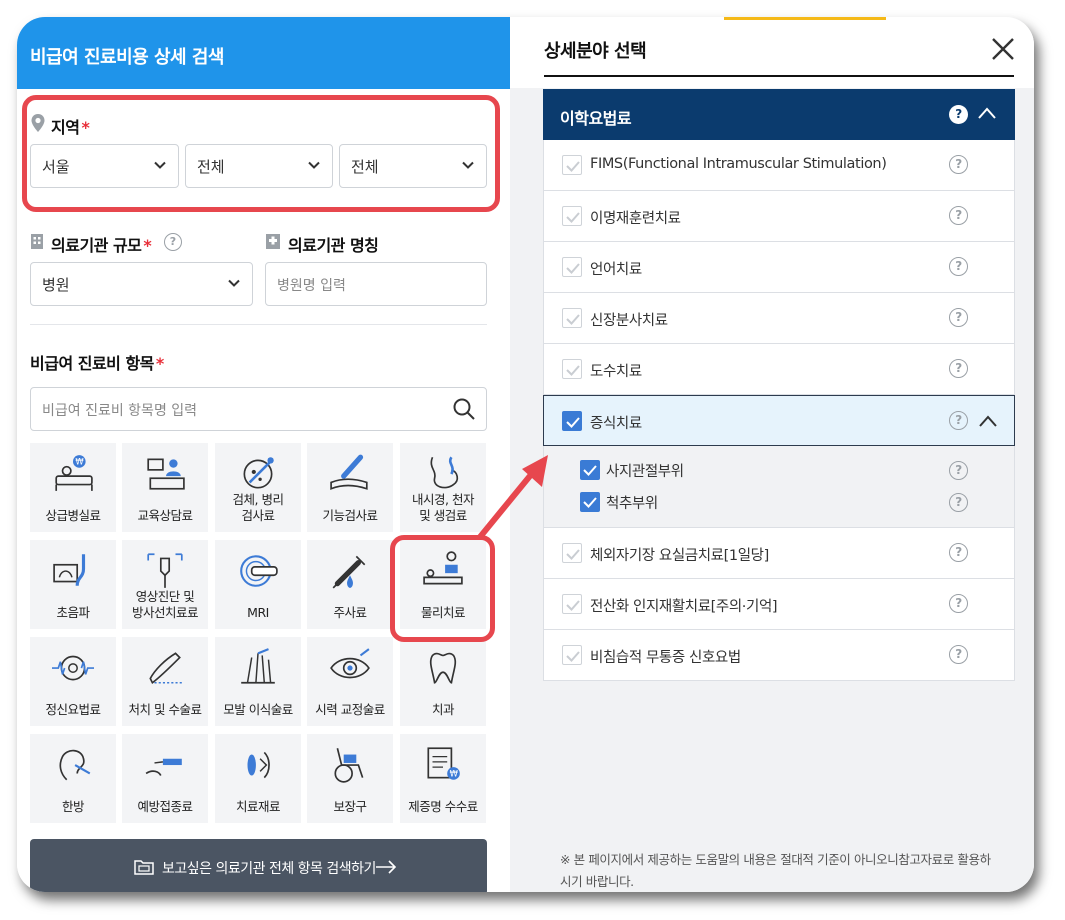 The height and width of the screenshot is (920, 1065). I want to click on detail-row: 도수치료?, so click(779, 369).